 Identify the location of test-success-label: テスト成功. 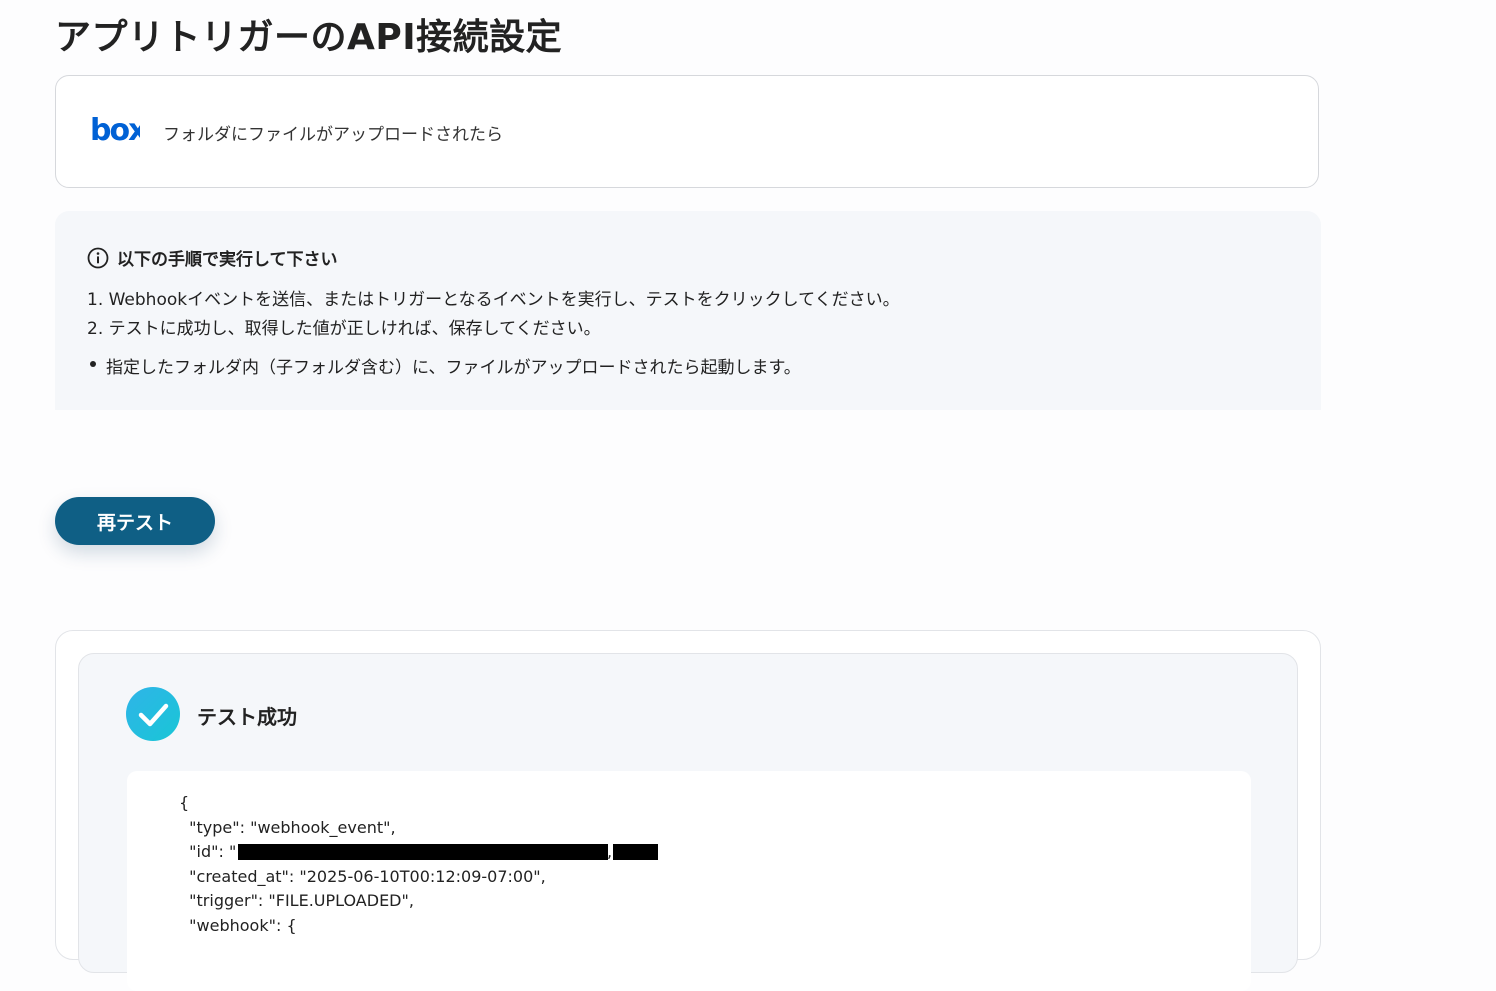
(247, 717).